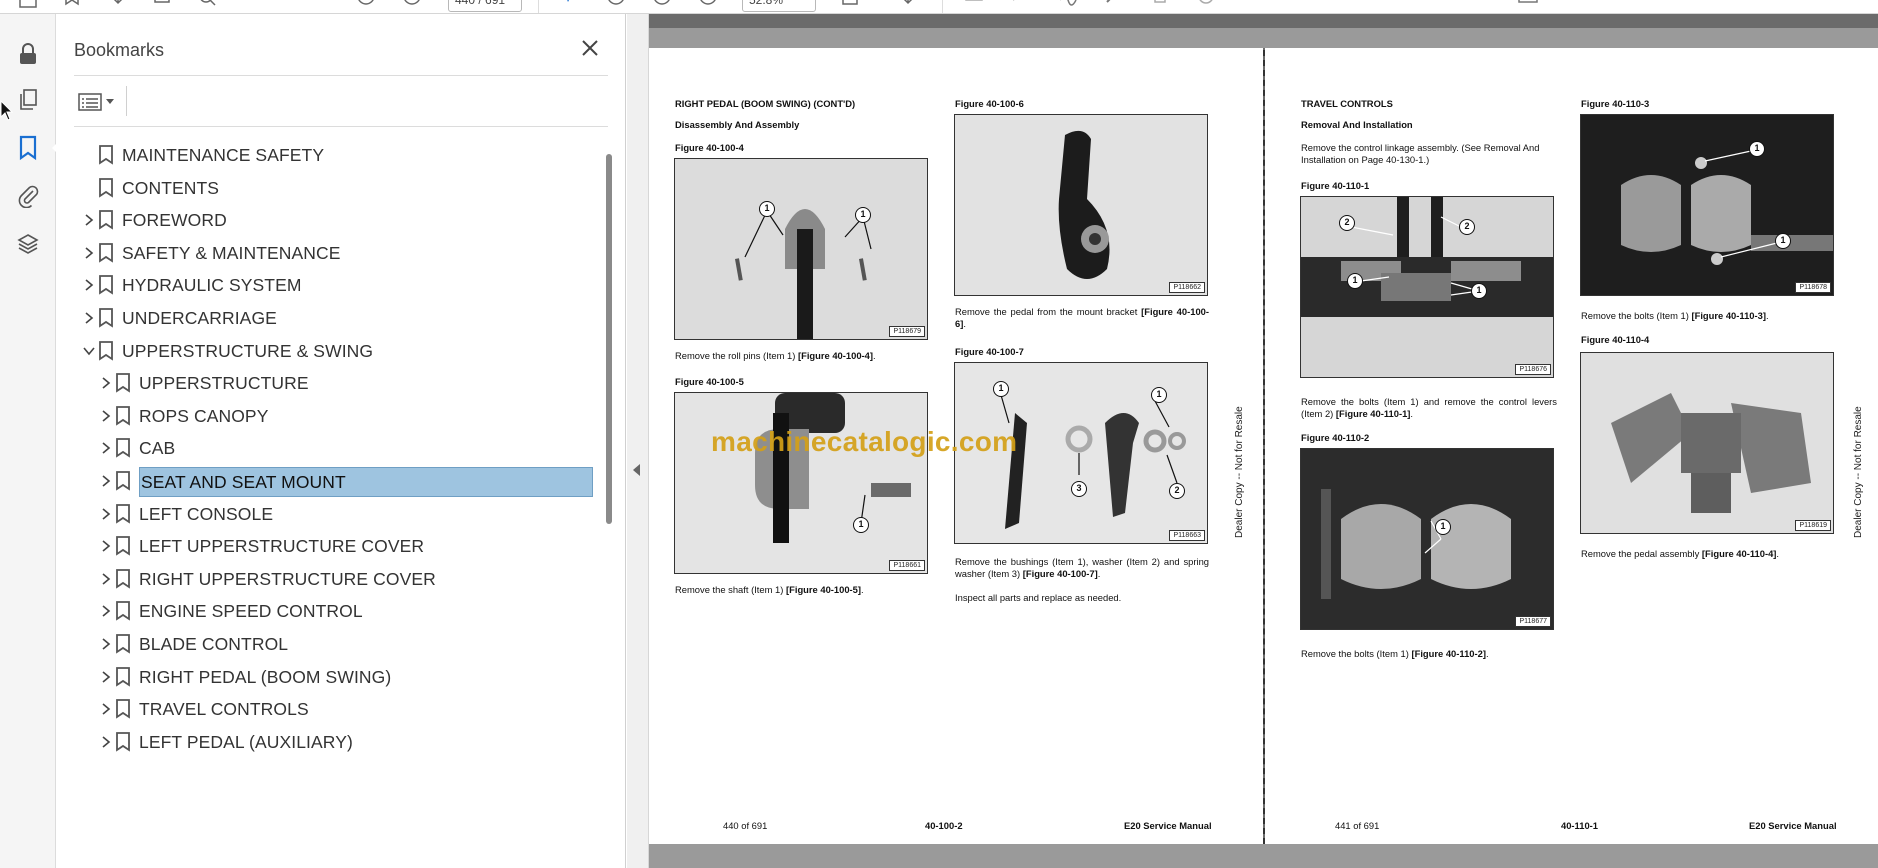 The width and height of the screenshot is (1878, 868). What do you see at coordinates (334, 155) in the screenshot?
I see `bookmark-item: MAINTENANCE SAFETY` at bounding box center [334, 155].